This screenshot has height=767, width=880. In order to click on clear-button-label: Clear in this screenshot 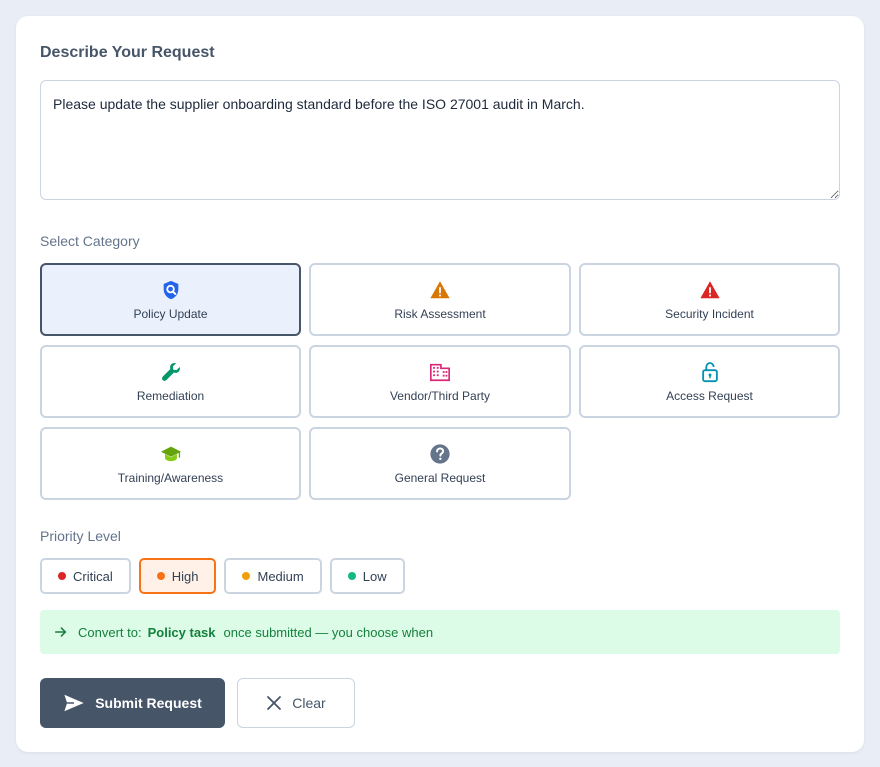, I will do `click(309, 703)`.